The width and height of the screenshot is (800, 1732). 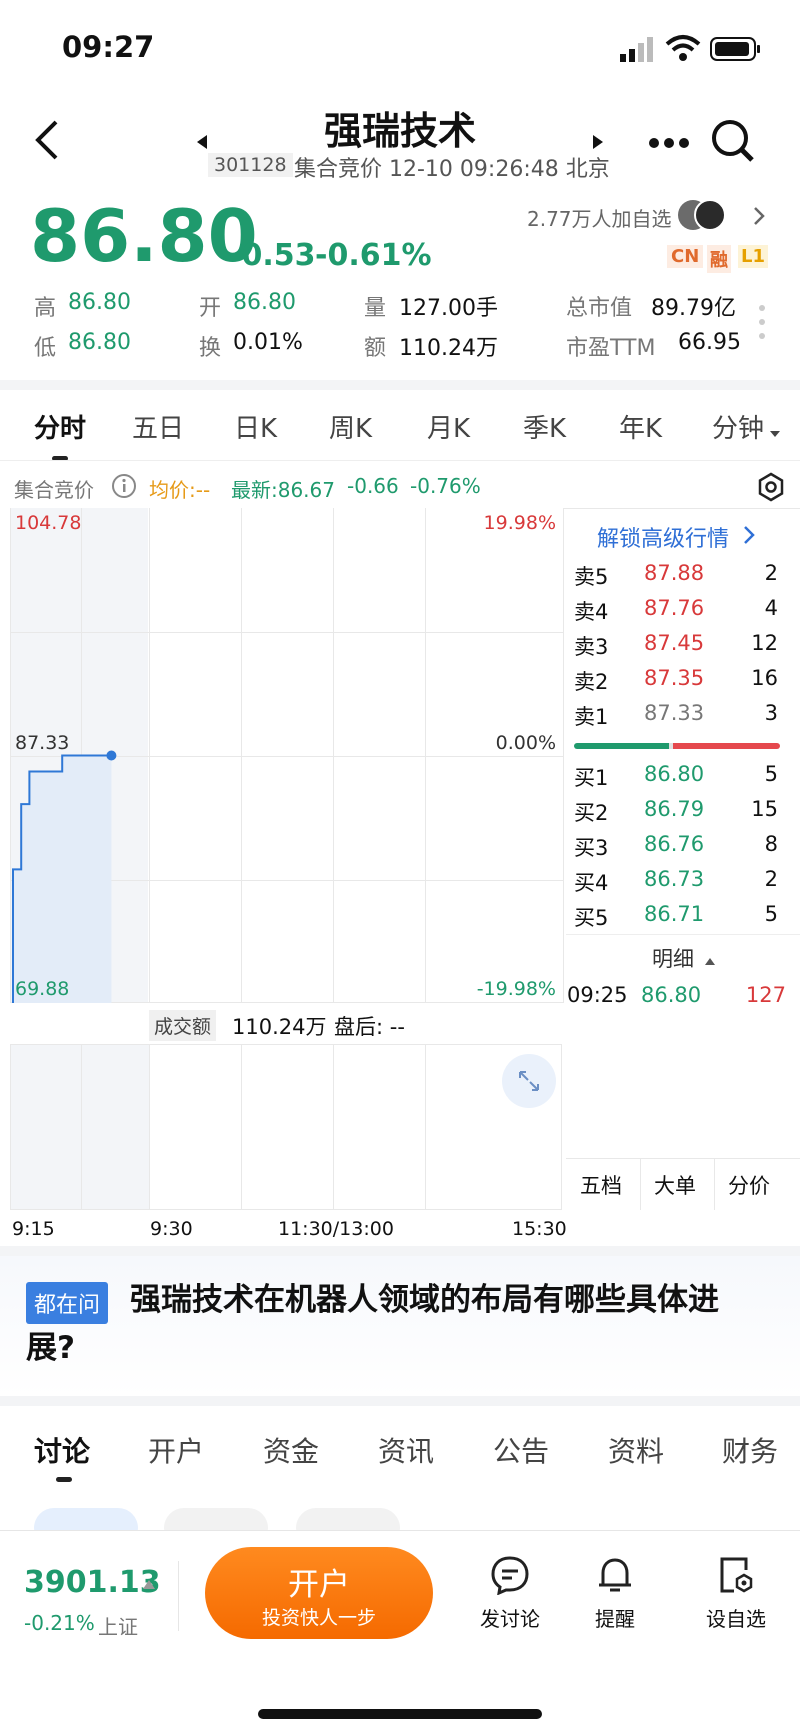 What do you see at coordinates (749, 537) in the screenshot?
I see `unlock-chevron-icon` at bounding box center [749, 537].